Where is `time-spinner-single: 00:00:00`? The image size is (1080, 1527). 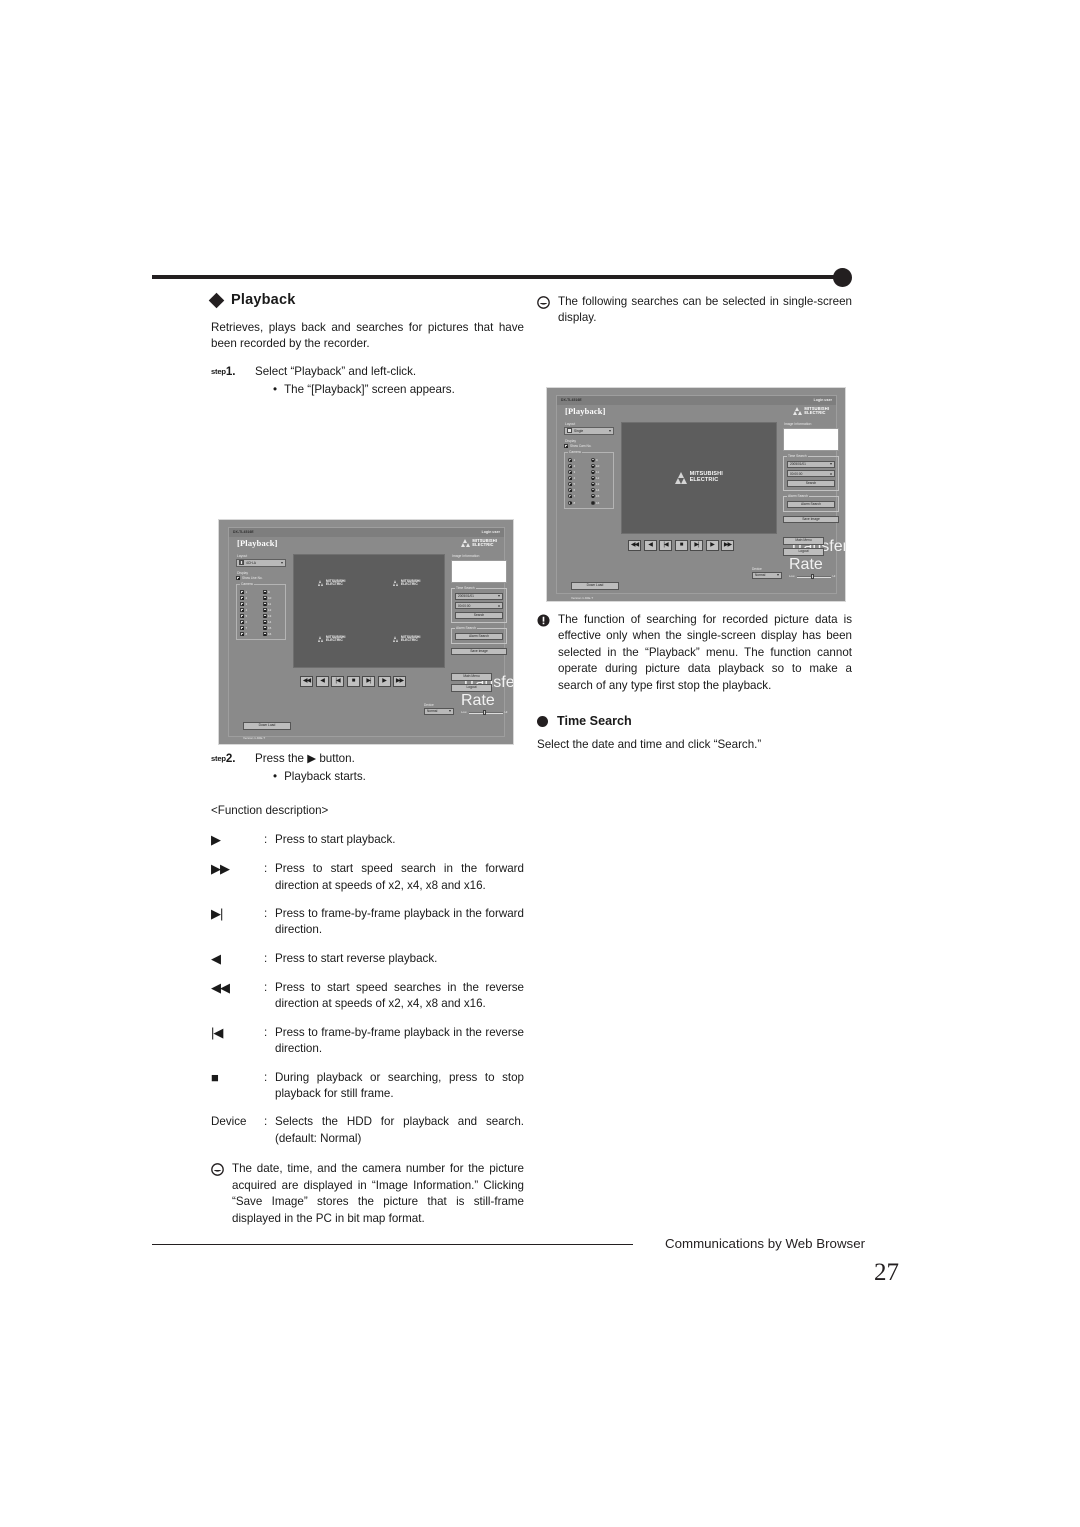
time-spinner-single: 00:00:00 is located at coordinates (811, 474).